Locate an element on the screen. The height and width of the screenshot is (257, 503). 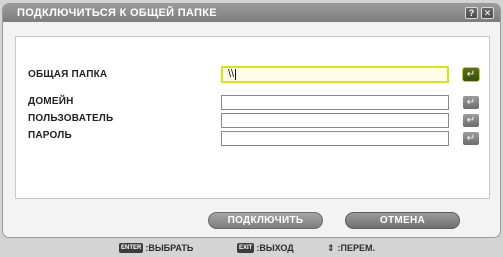
move-hint-text: :ПЕРЕМ. is located at coordinates (356, 248).